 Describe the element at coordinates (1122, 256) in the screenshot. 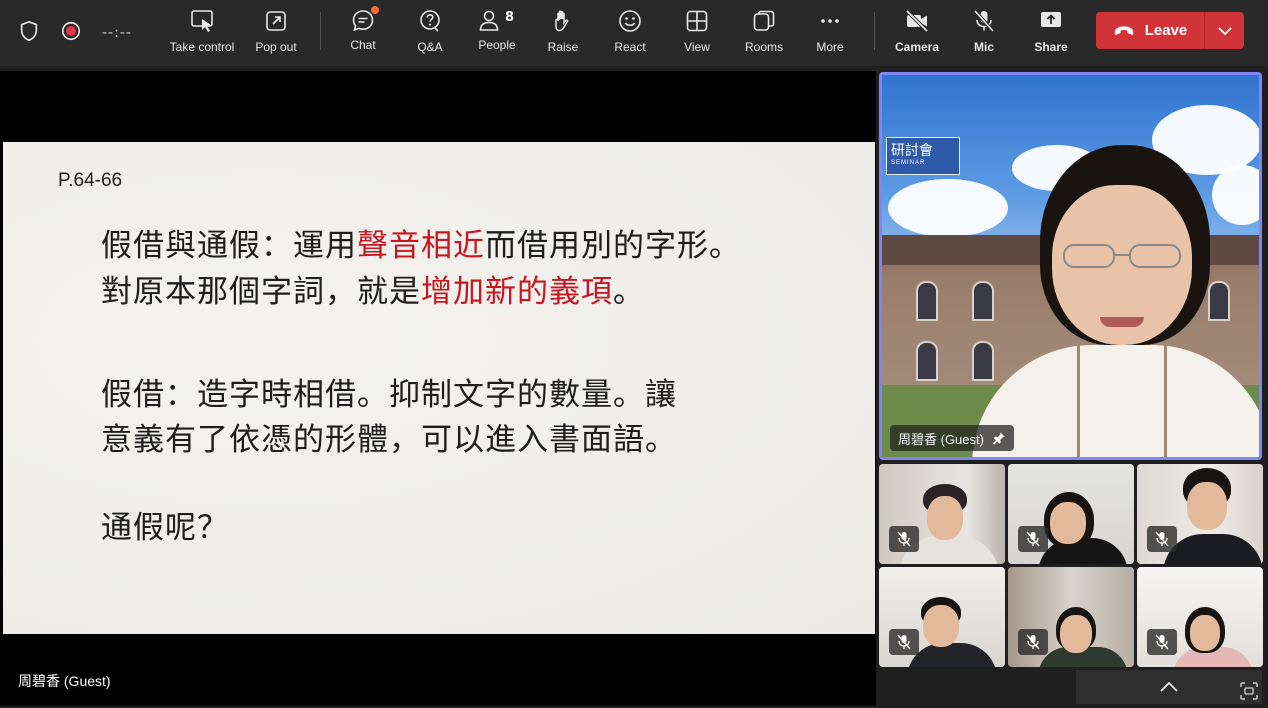

I see `glasses-icon` at that location.